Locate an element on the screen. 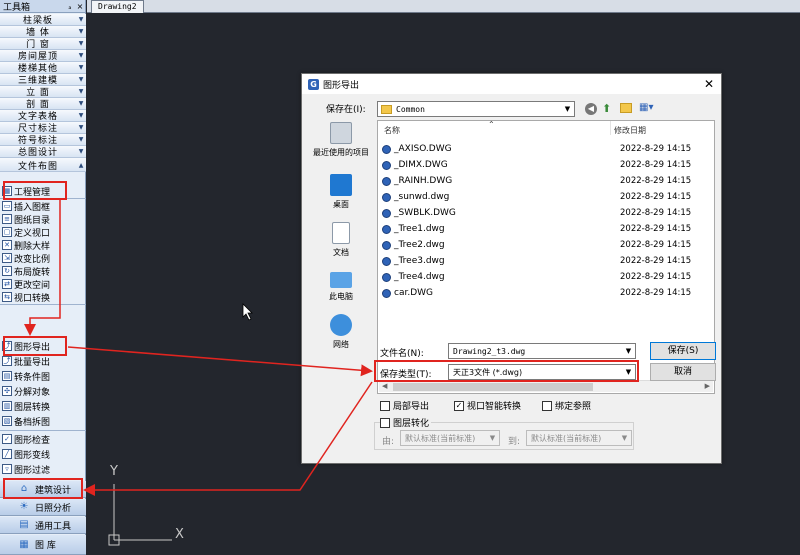 Image resolution: width=800 pixels, height=555 pixels. column-header-date: 修改日期 is located at coordinates (630, 130).